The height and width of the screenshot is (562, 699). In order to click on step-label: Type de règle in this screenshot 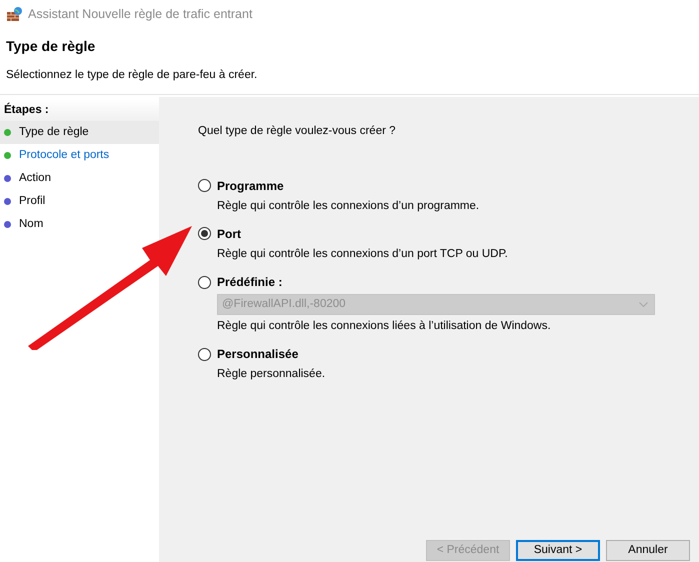, I will do `click(54, 133)`.